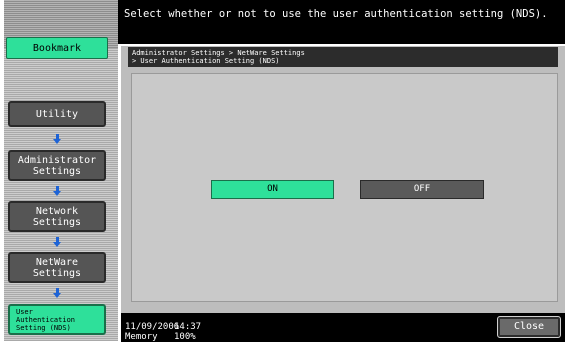 This screenshot has height=343, width=567. I want to click on bookmark-button: Bookmark, so click(57, 48).